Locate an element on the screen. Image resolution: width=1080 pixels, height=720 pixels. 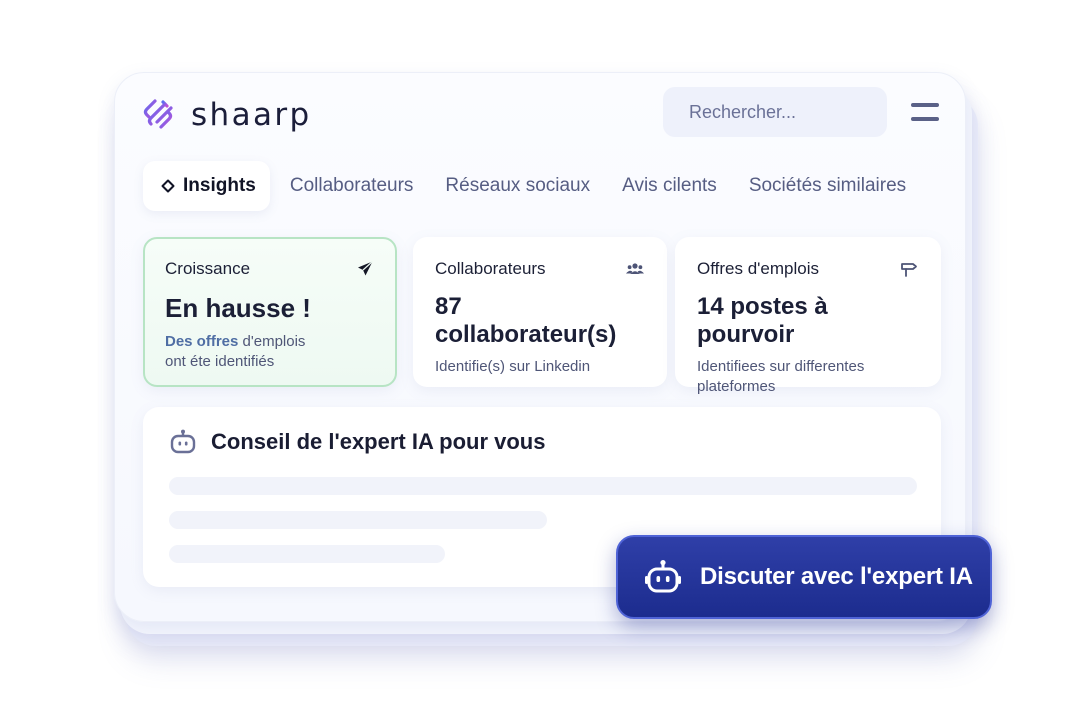
tab-label: Avis cilents is located at coordinates (669, 185).